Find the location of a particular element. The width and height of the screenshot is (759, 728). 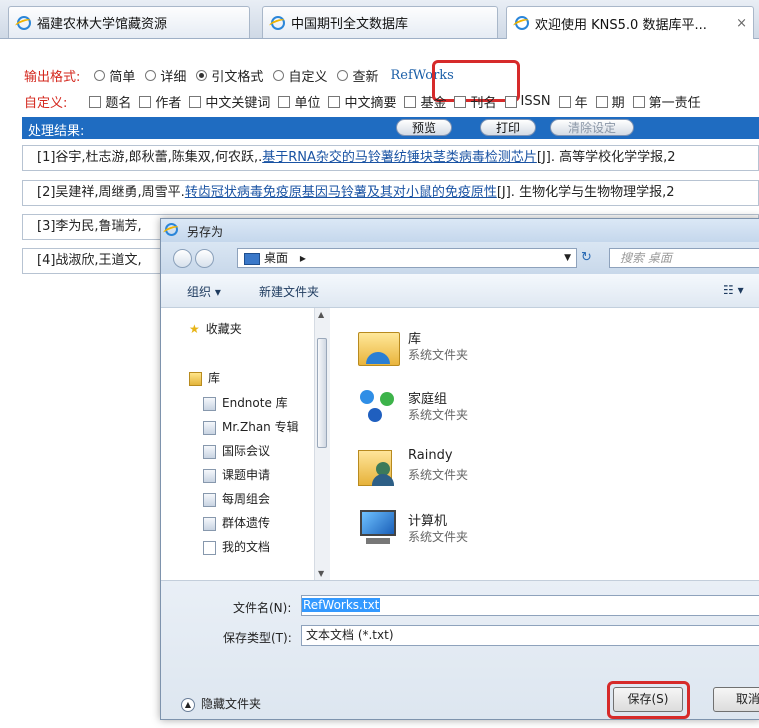

nav-scrollbar: ▲ ▼ is located at coordinates (322, 444).